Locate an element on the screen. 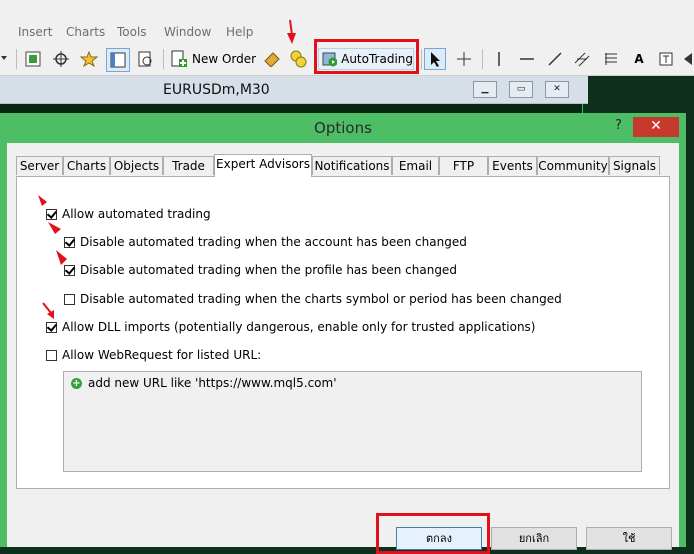 The height and width of the screenshot is (554, 694). allow-automated-trading-row: Allow automated trading is located at coordinates (128, 214).